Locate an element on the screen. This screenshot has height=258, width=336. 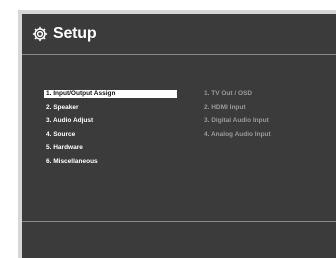
menu-item-hardware: 5. Hardware is located at coordinates (113, 148).